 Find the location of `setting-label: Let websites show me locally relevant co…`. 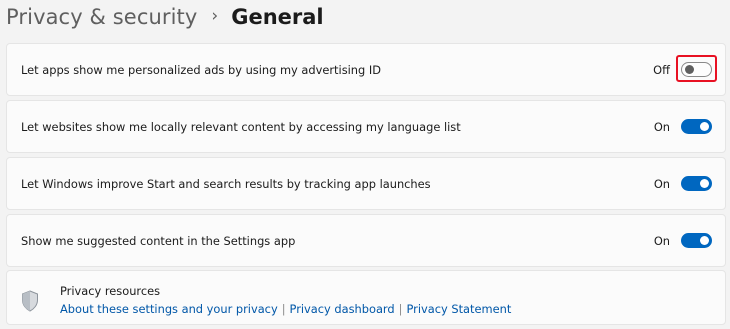

setting-label: Let websites show me locally relevant co… is located at coordinates (241, 126).